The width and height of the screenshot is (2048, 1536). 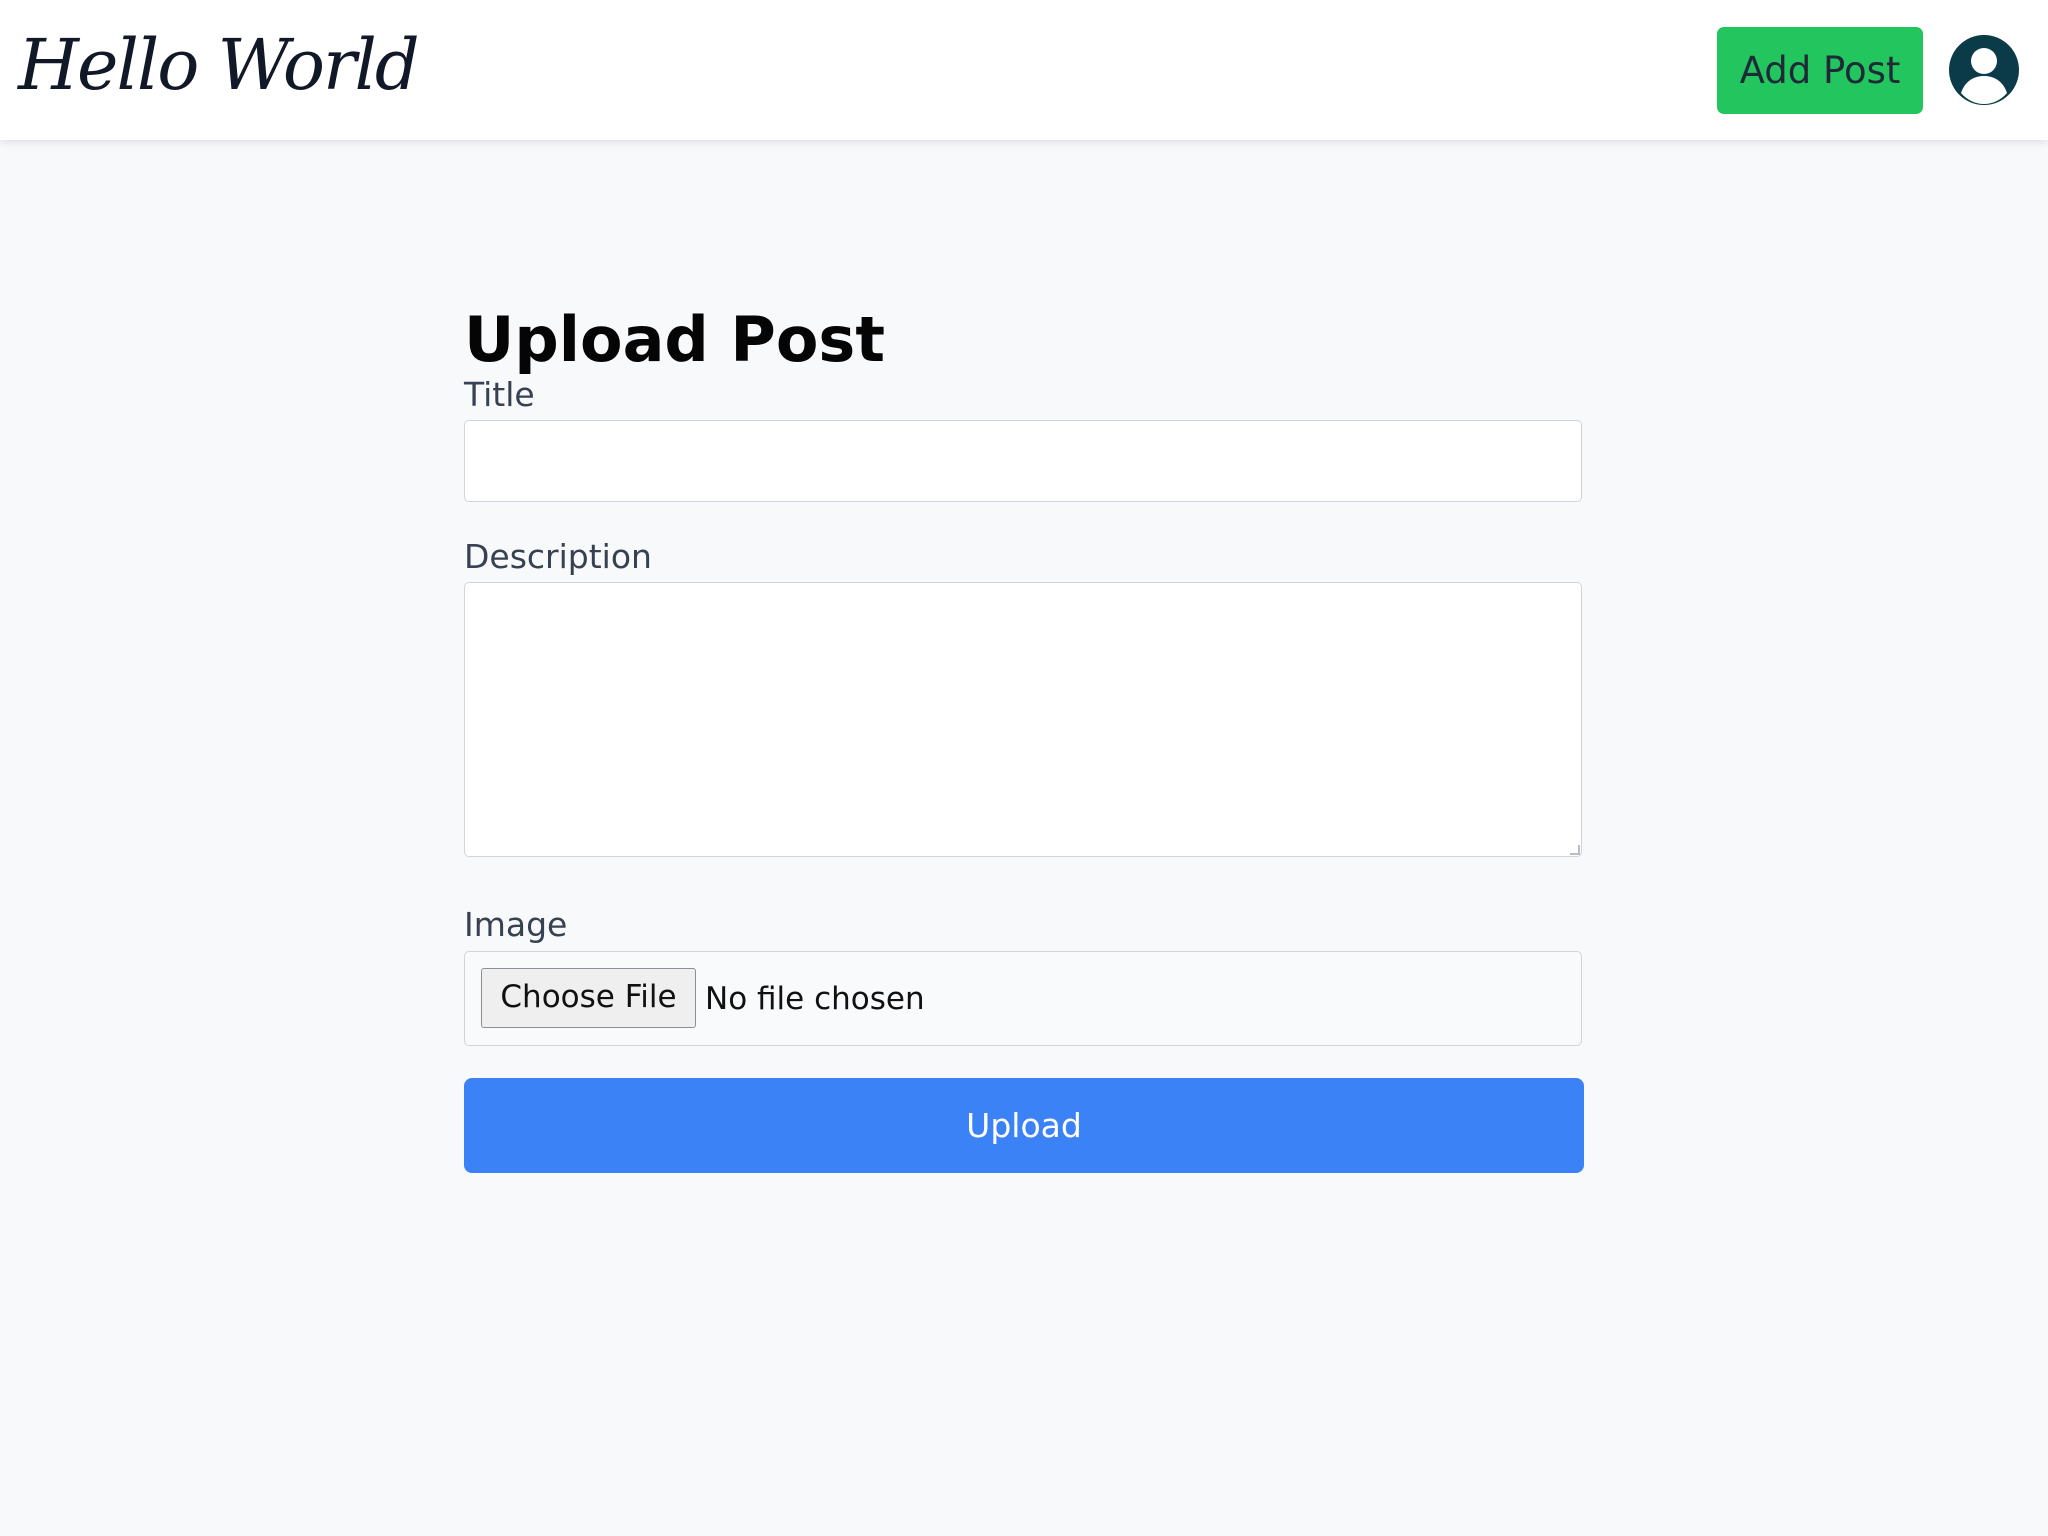 I want to click on user-avatar-button, so click(x=1984, y=70).